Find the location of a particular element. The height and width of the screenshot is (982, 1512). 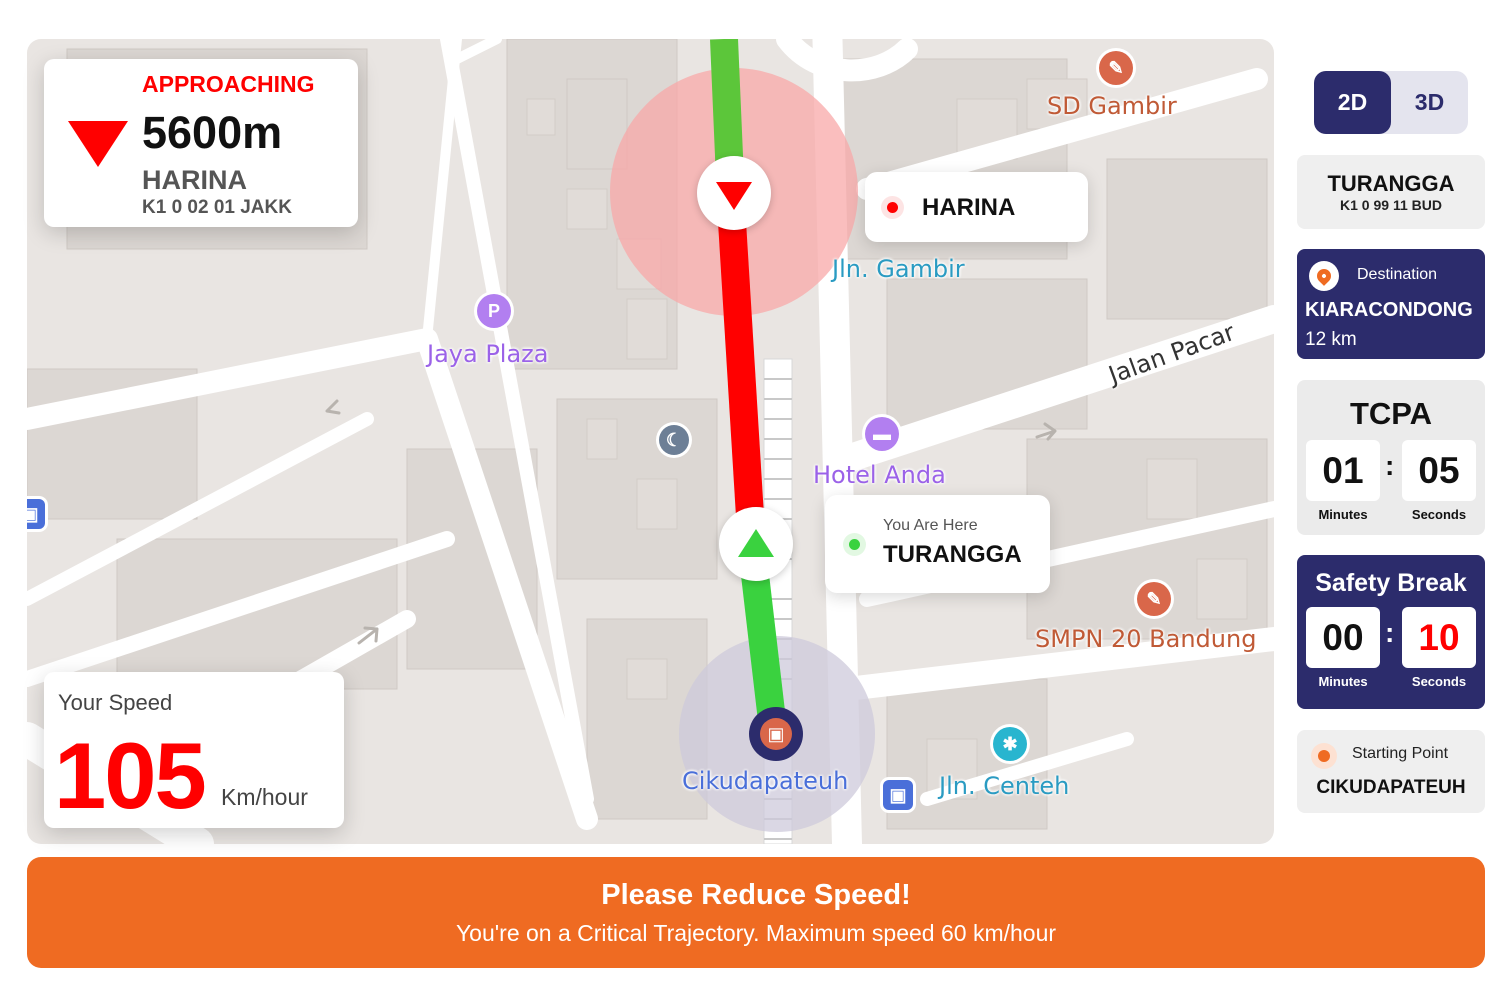

train-icon: ▣ is located at coordinates (776, 734).